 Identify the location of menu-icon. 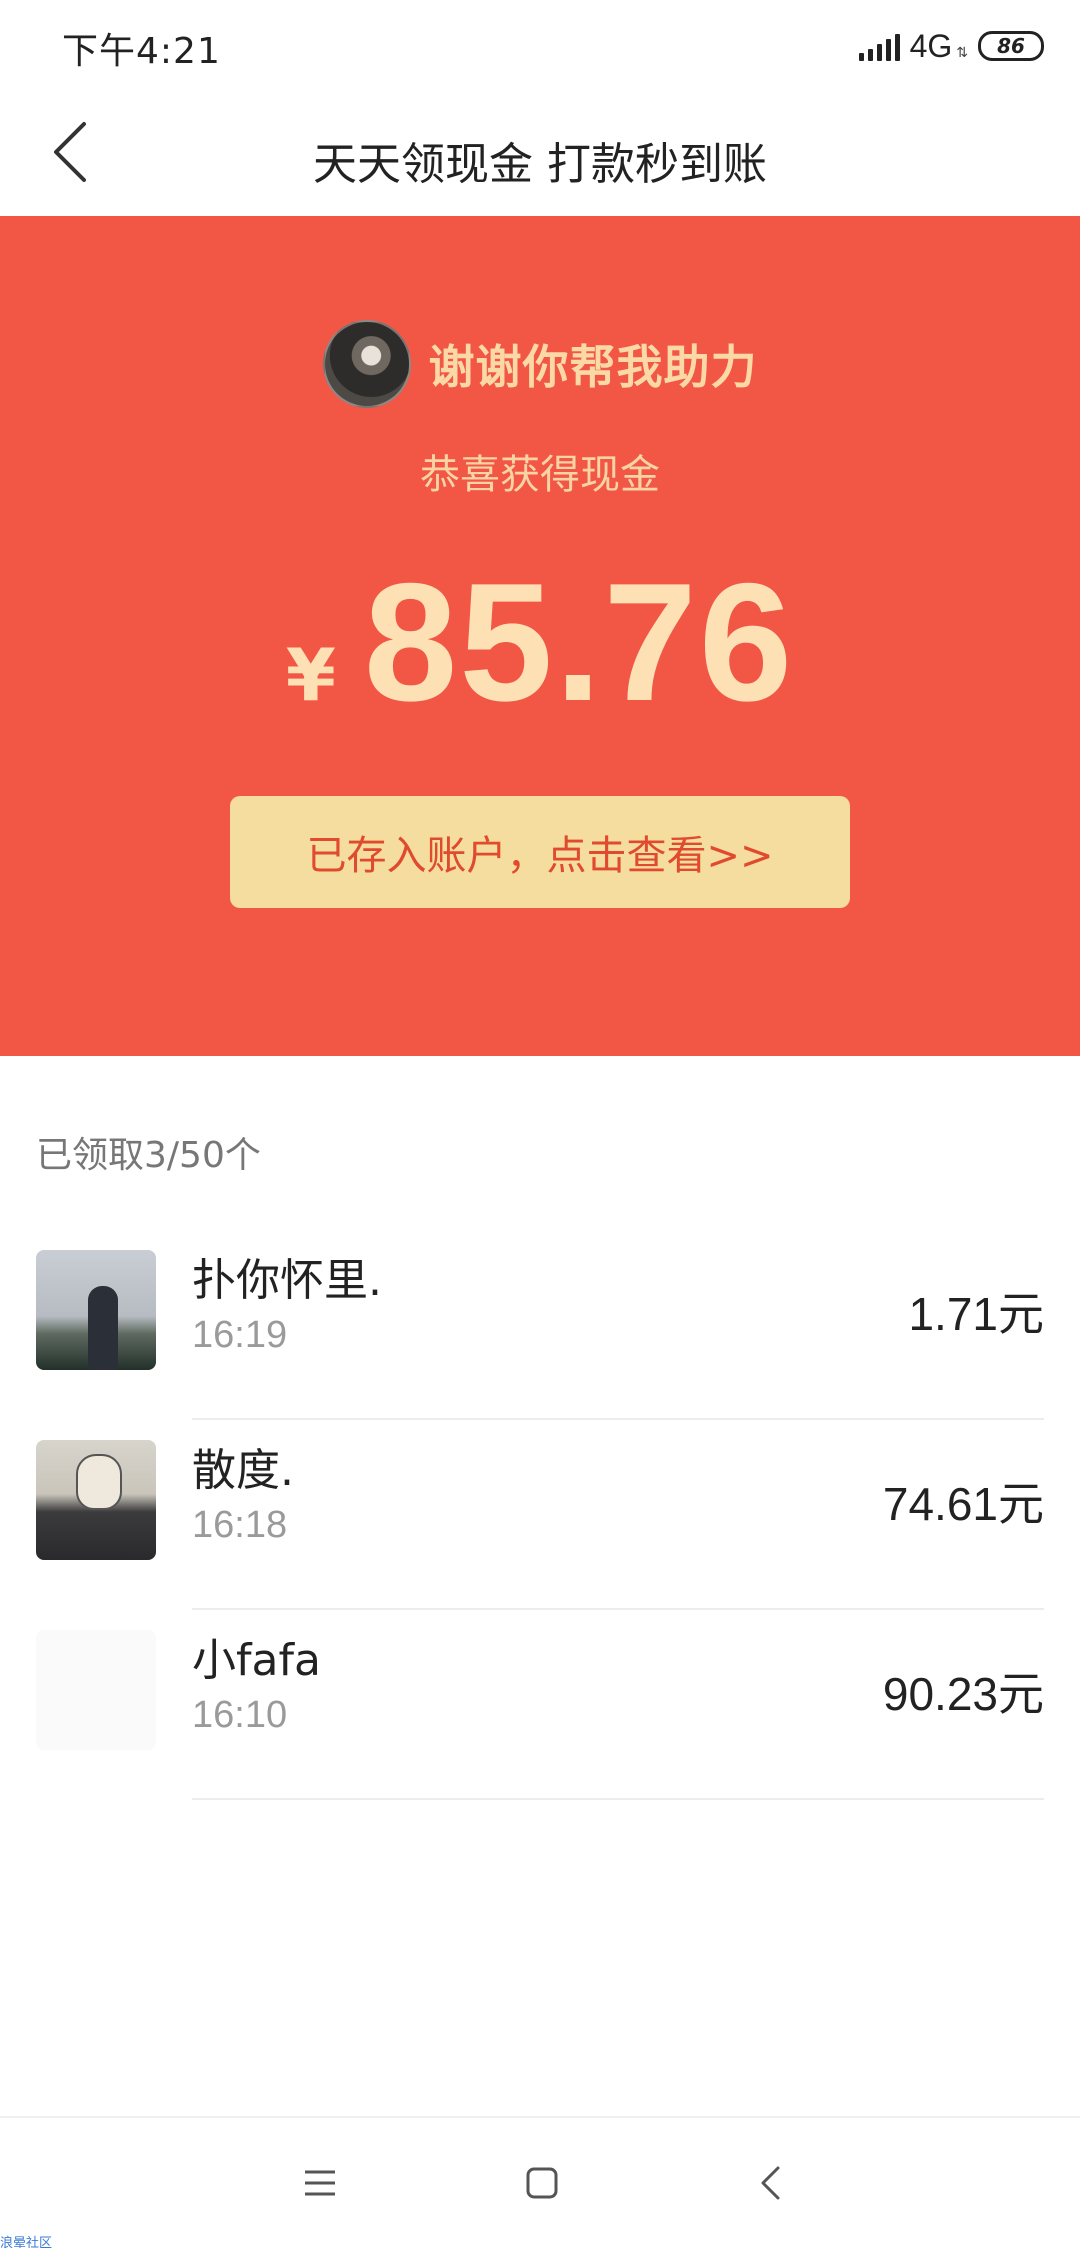
(320, 2183).